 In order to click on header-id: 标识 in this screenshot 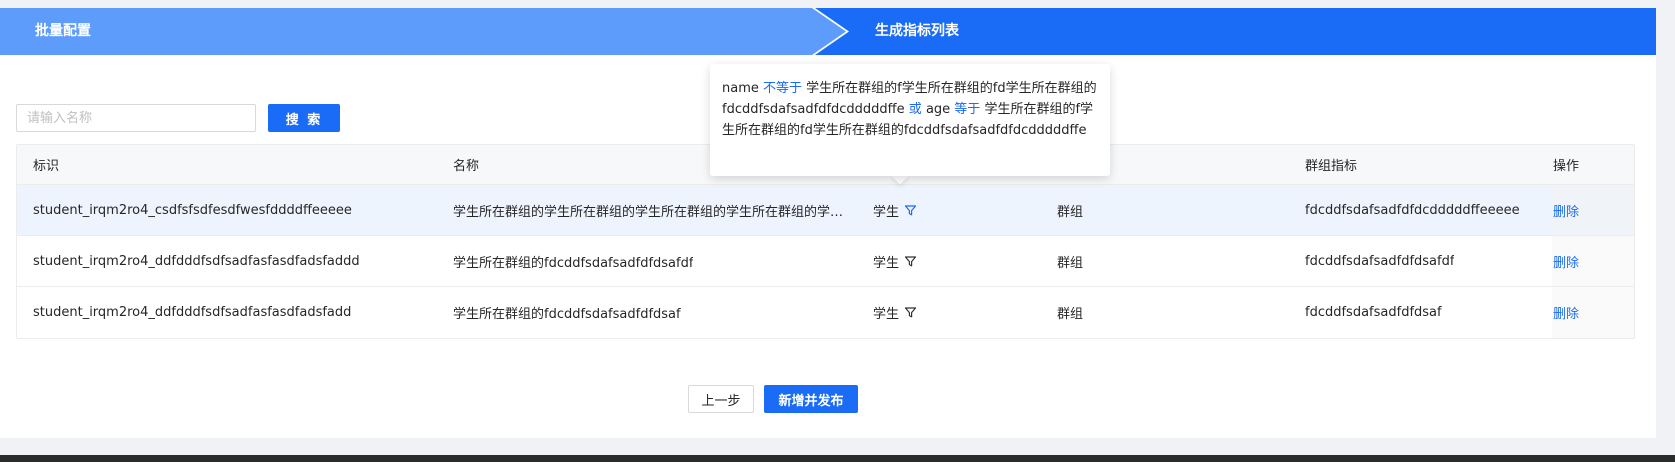, I will do `click(46, 166)`.